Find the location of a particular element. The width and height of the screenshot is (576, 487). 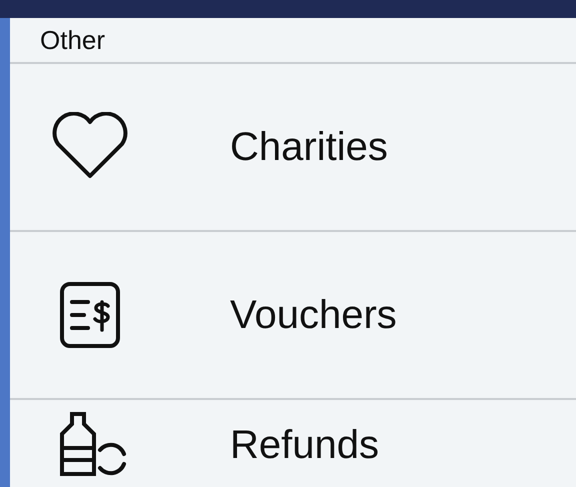

menu-item-label: Charities is located at coordinates (309, 147).